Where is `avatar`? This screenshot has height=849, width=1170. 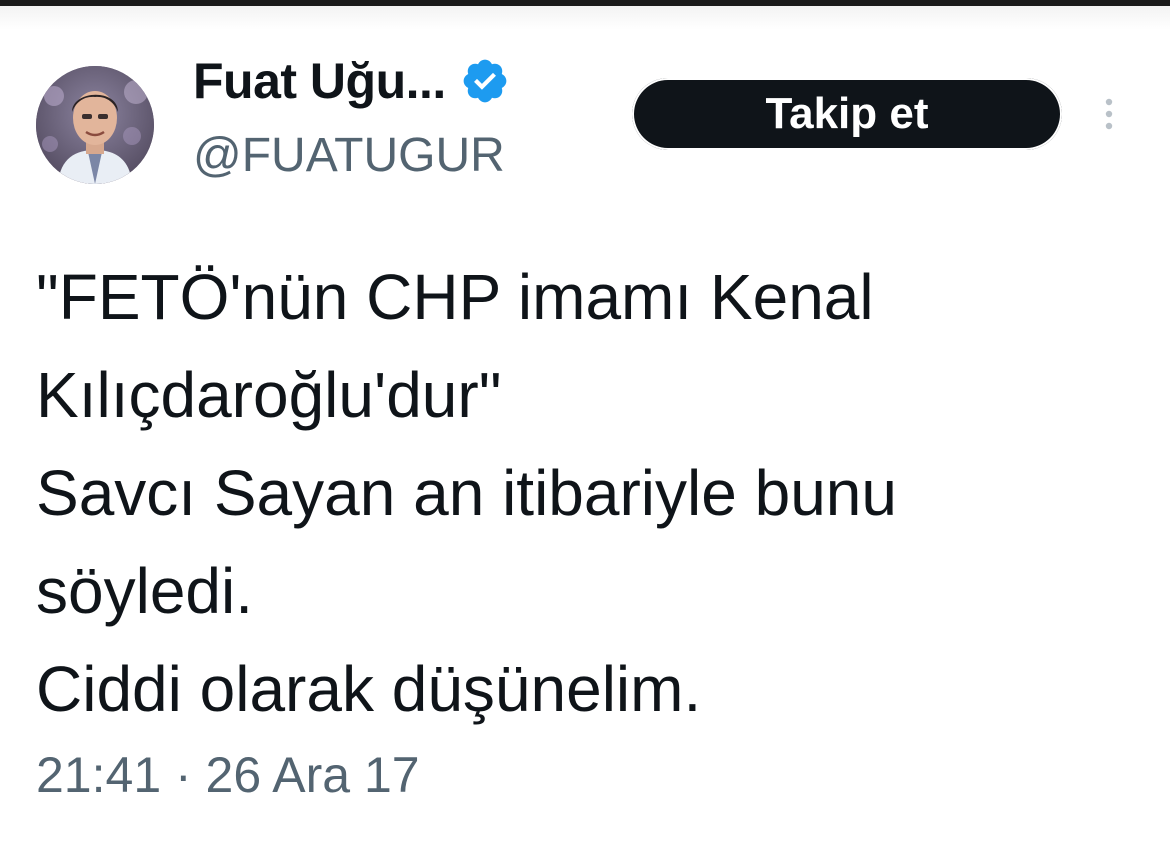
avatar is located at coordinates (95, 125).